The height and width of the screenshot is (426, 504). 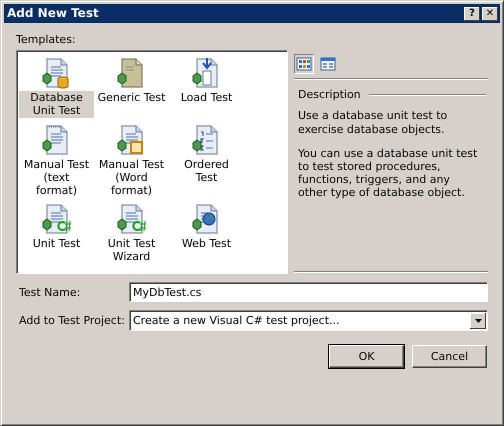 I want to click on field-label: Add to Test Project:, so click(x=72, y=321).